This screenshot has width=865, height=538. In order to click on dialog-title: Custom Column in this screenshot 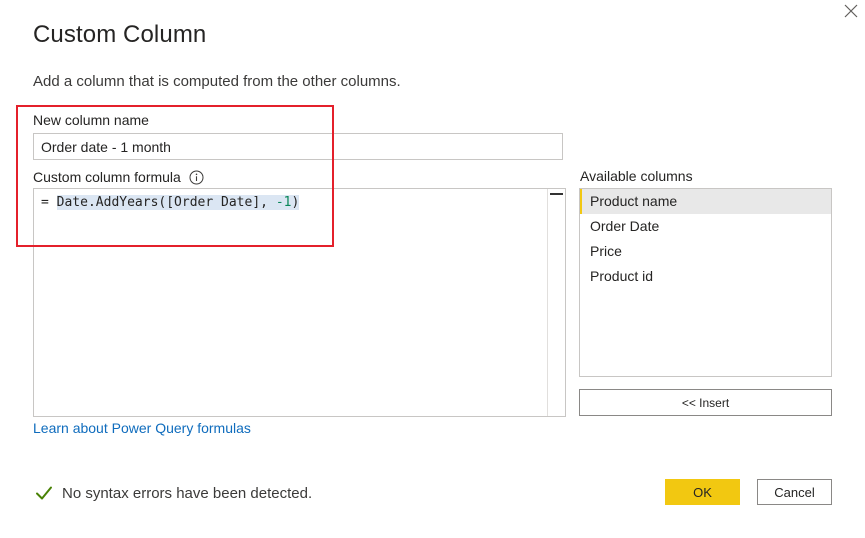, I will do `click(120, 34)`.